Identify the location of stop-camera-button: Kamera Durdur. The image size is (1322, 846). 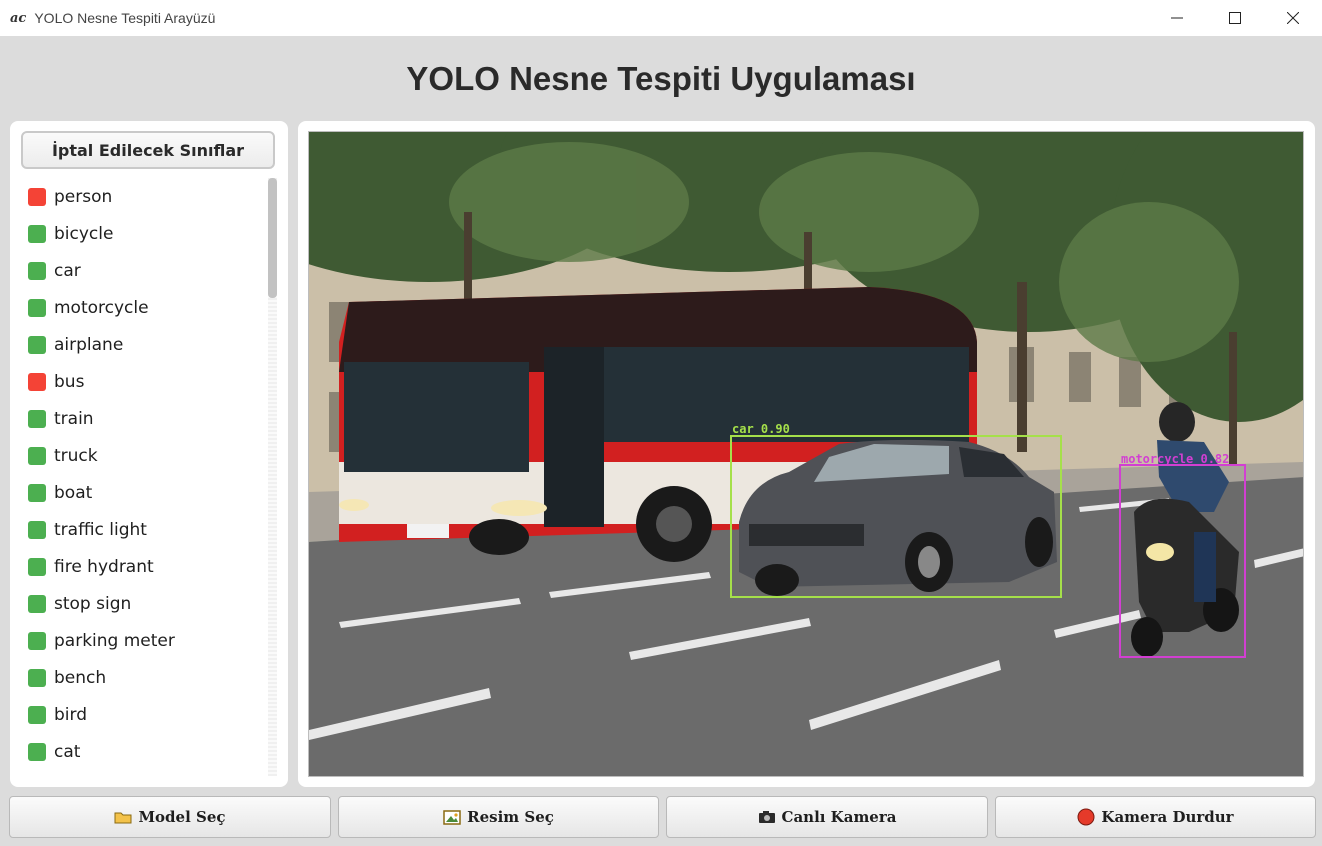
(1155, 817).